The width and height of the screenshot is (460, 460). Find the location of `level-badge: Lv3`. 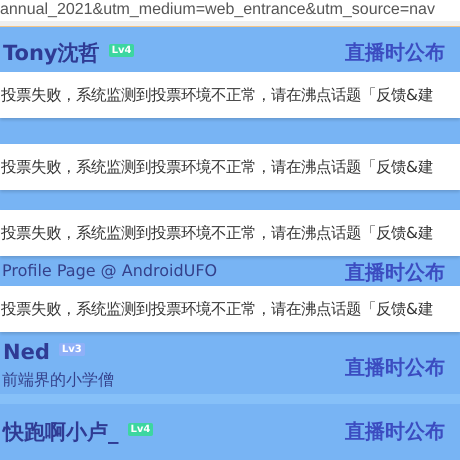

level-badge: Lv3 is located at coordinates (71, 349).